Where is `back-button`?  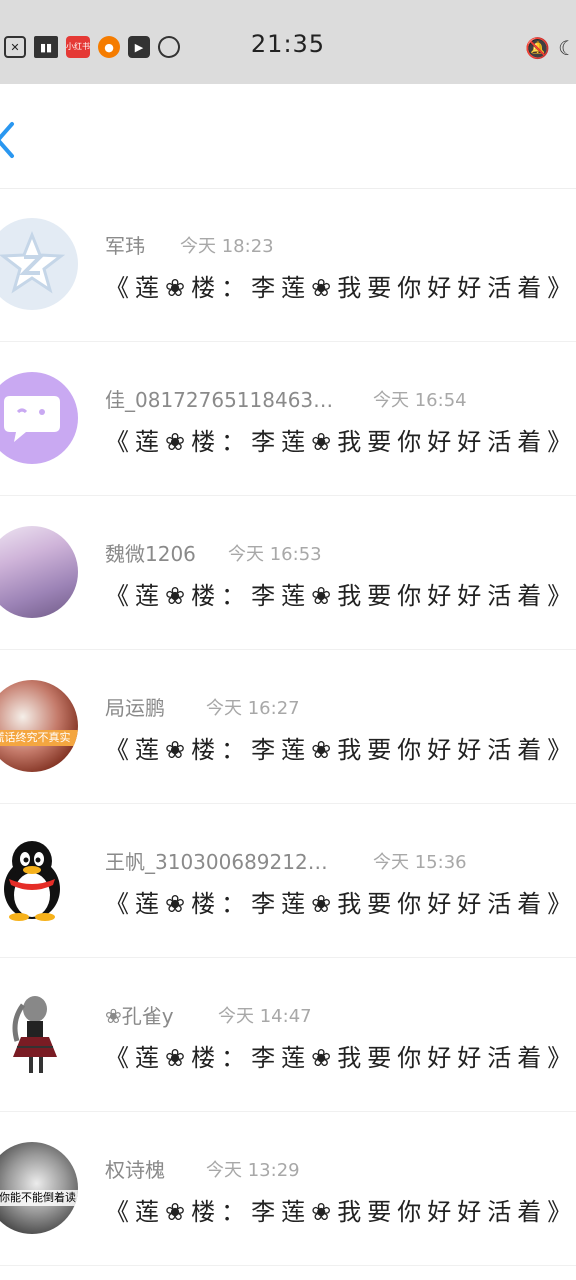 back-button is located at coordinates (14, 140).